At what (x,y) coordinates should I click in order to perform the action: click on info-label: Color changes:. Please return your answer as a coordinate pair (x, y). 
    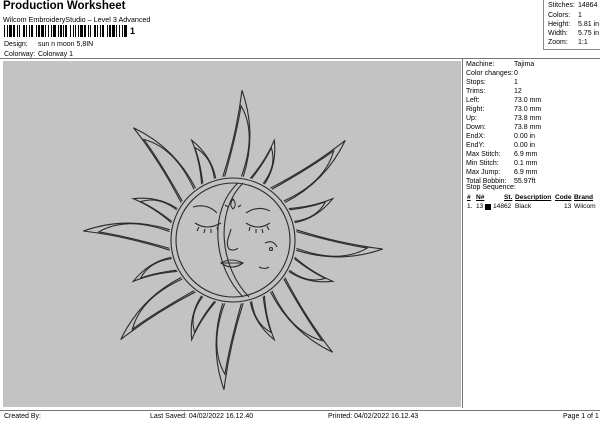
    Looking at the image, I should click on (490, 73).